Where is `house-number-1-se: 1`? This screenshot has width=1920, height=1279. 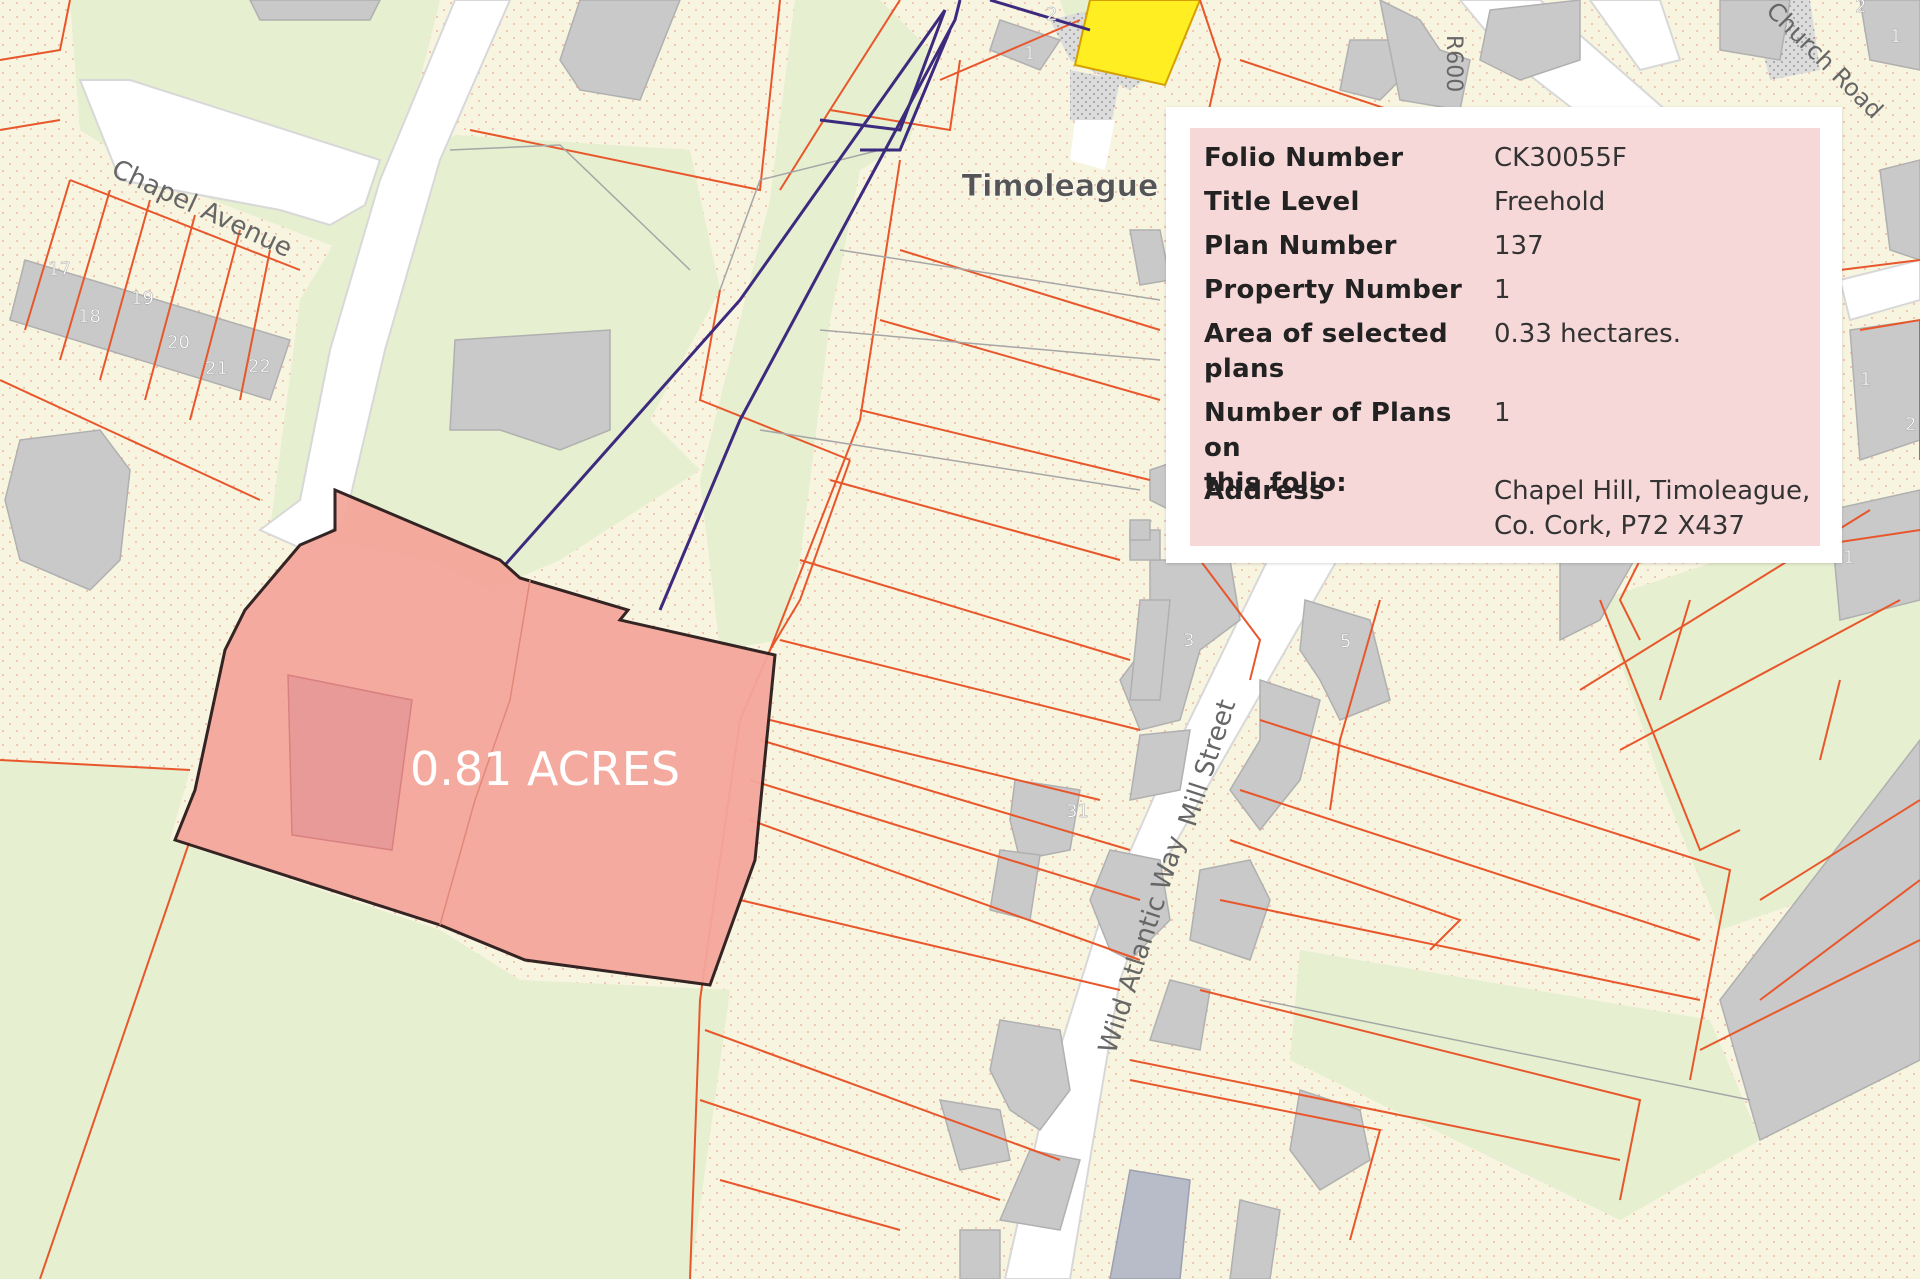 house-number-1-se: 1 is located at coordinates (1848, 557).